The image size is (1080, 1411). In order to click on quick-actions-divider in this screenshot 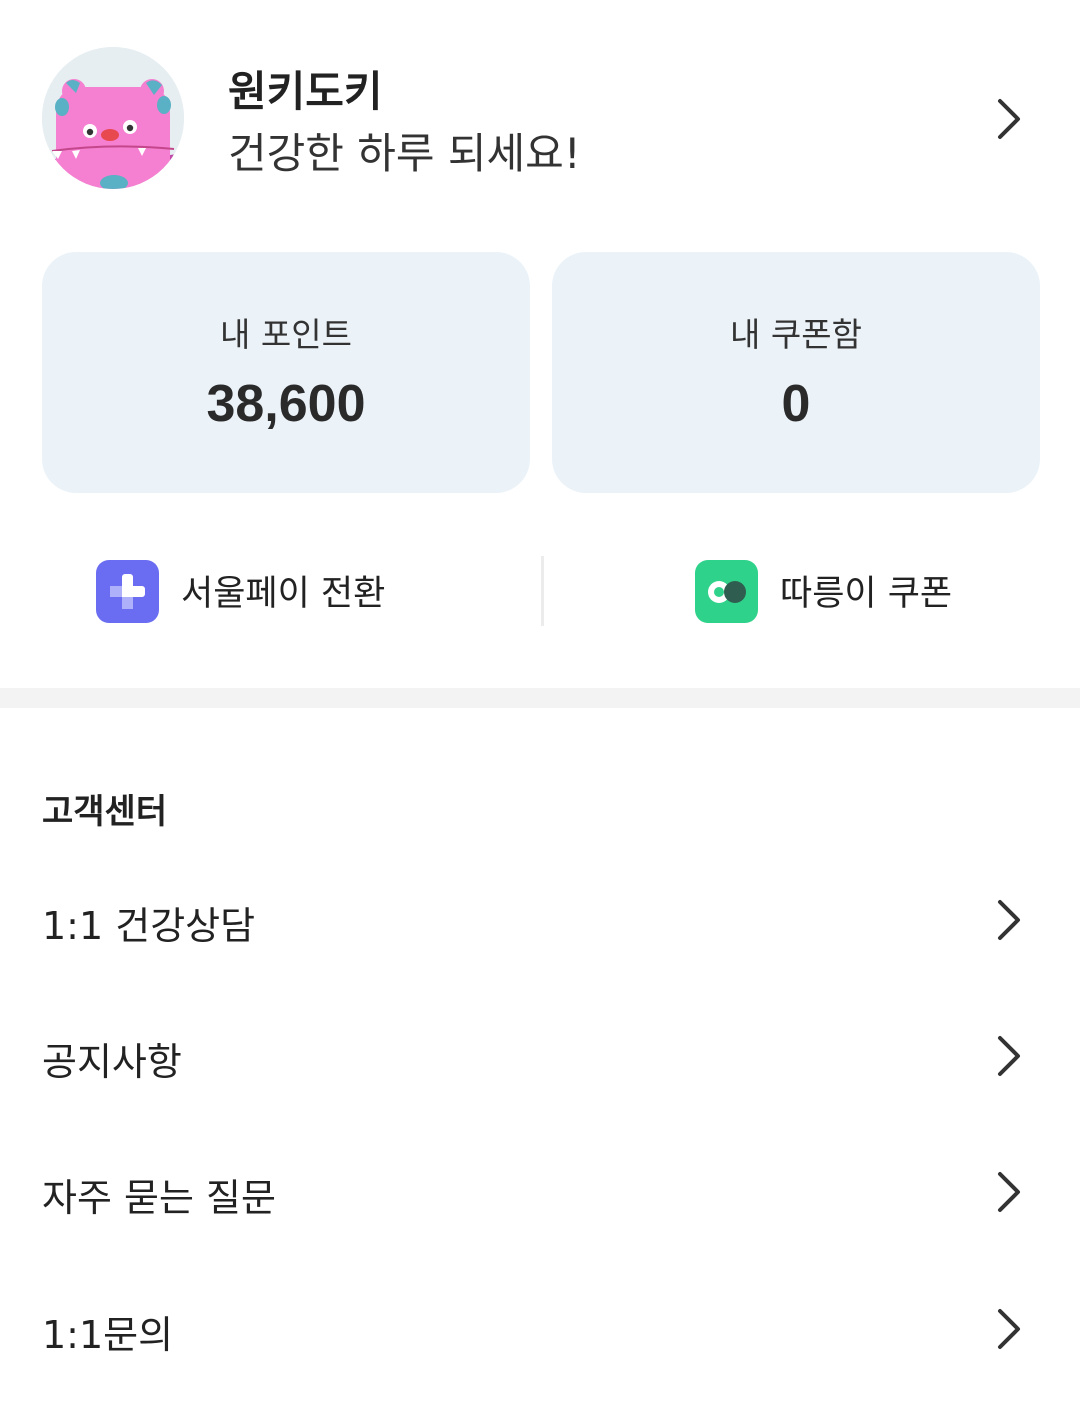, I will do `click(542, 591)`.